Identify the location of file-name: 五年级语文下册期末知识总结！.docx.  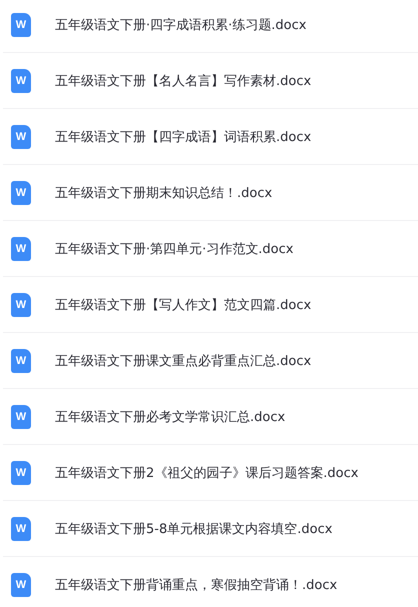
(163, 193).